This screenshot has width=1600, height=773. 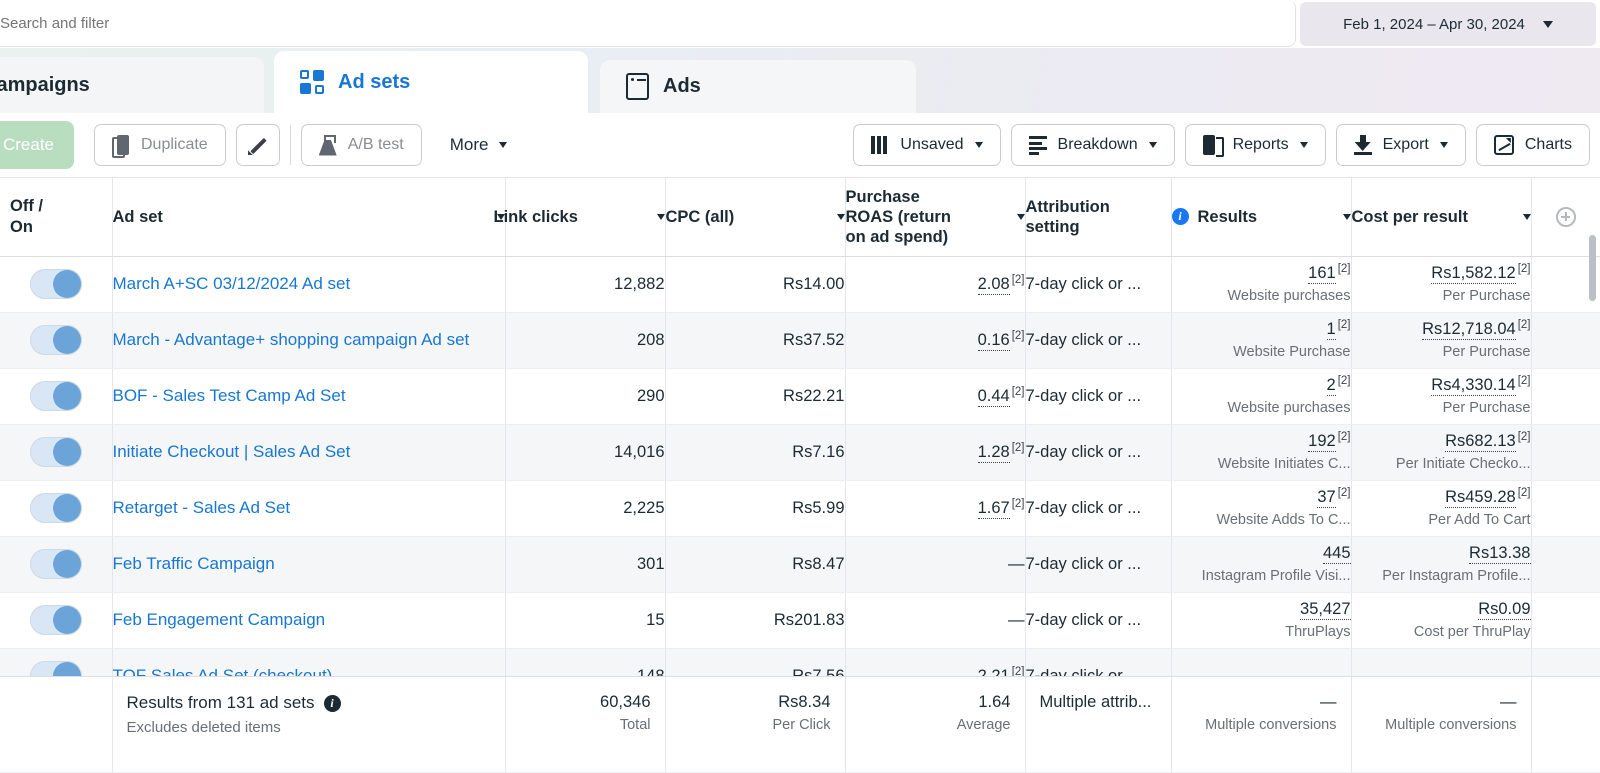 What do you see at coordinates (194, 563) in the screenshot?
I see `ad-set-link: Feb Traffic Campaign` at bounding box center [194, 563].